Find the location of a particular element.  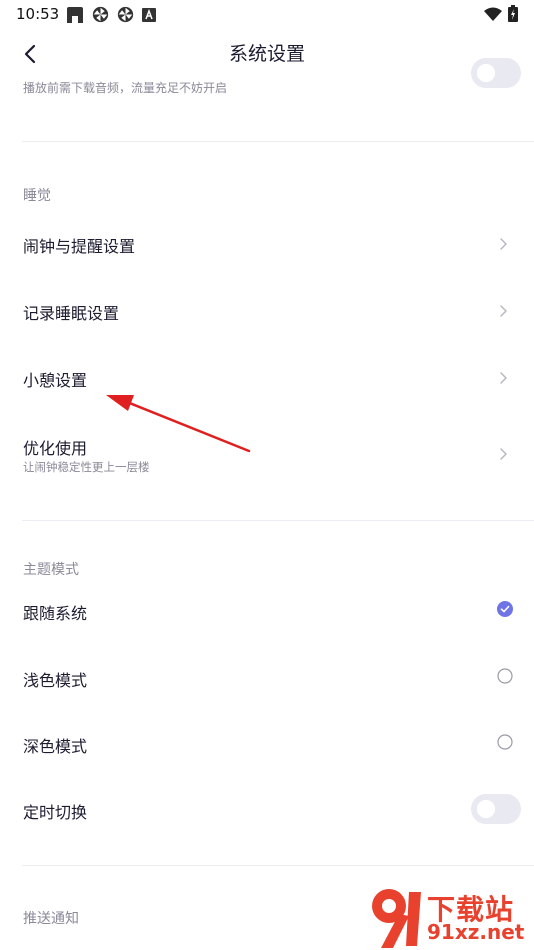

status-bar: 10:53 is located at coordinates (267, 15).